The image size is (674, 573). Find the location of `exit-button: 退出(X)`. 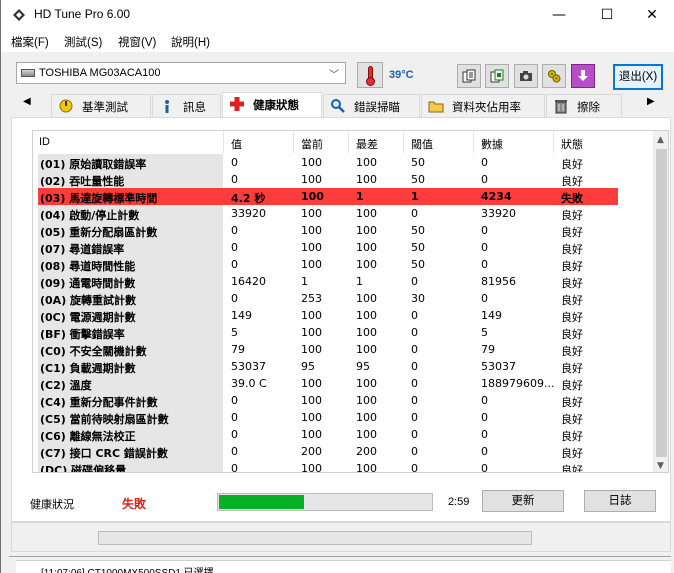

exit-button: 退出(X) is located at coordinates (638, 77).